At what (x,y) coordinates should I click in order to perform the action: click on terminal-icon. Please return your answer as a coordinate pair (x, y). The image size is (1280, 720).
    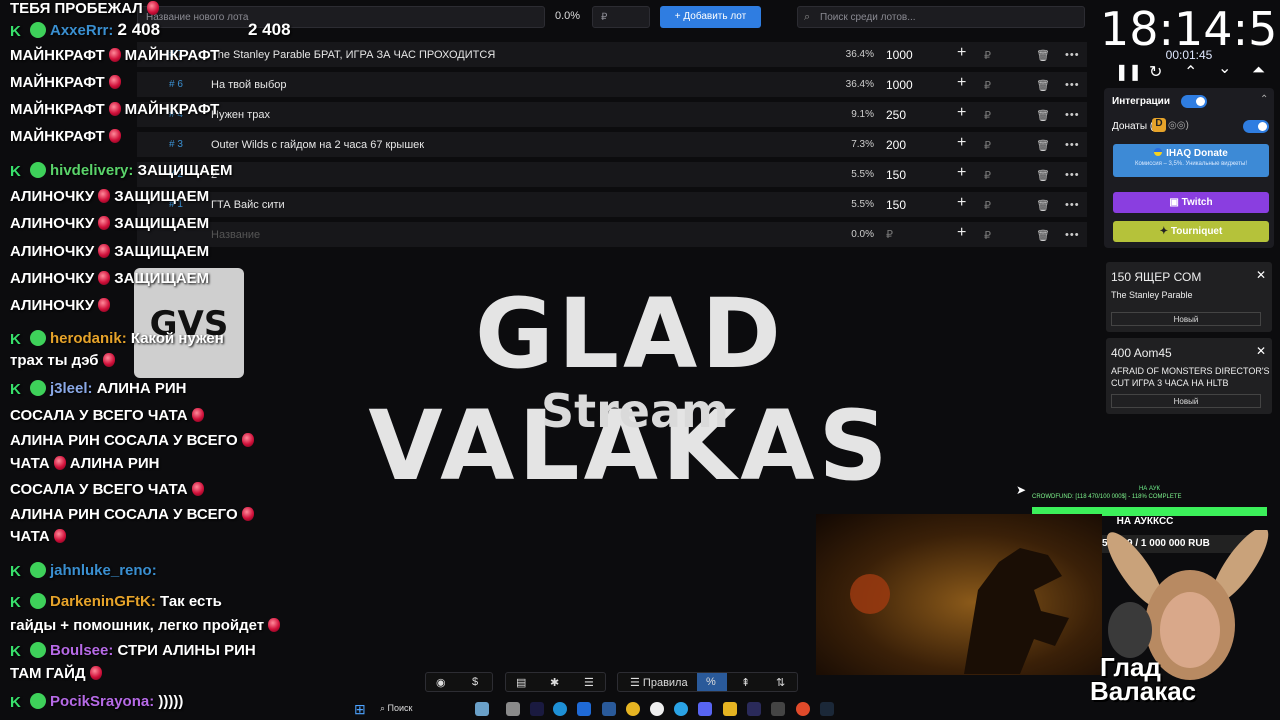
    Looking at the image, I should click on (778, 709).